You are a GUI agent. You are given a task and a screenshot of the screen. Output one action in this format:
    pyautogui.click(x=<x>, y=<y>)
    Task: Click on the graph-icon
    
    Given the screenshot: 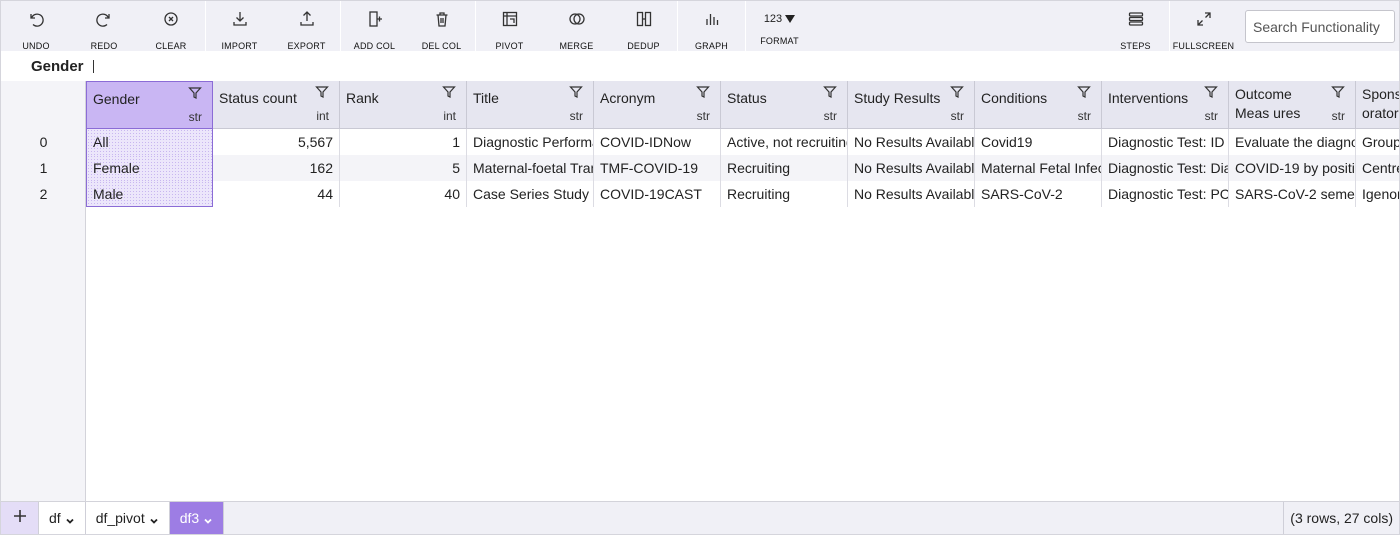 What is the action you would take?
    pyautogui.click(x=712, y=21)
    